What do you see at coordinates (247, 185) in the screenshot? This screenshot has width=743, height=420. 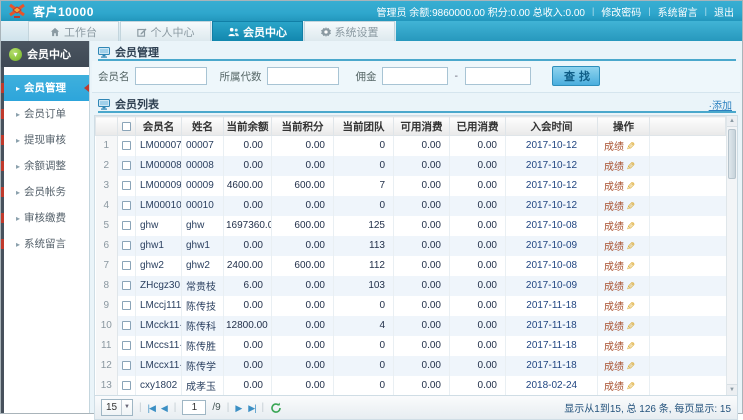 I see `current-balance: 4600.00` at bounding box center [247, 185].